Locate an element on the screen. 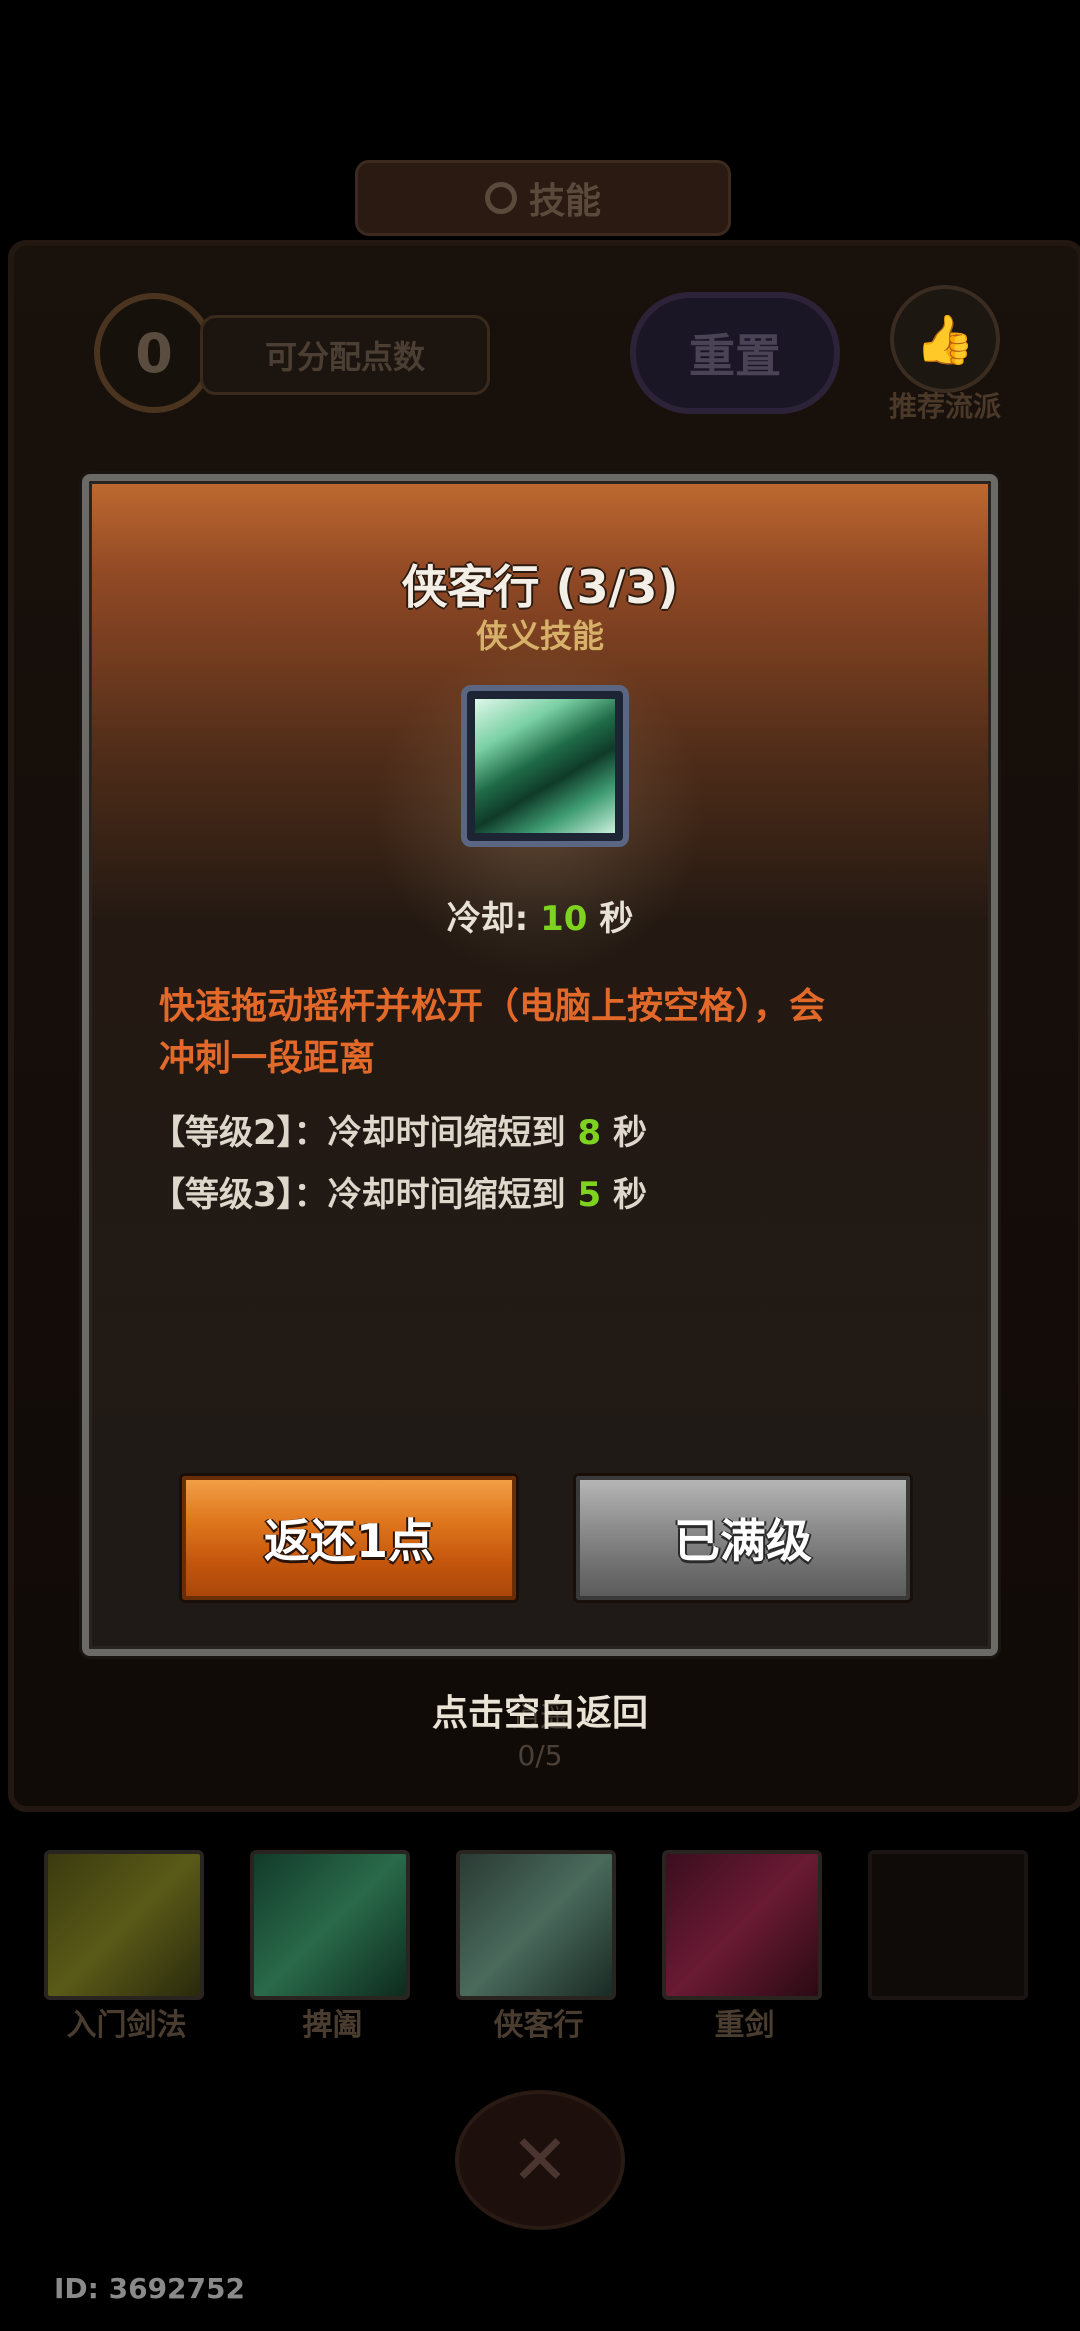 The width and height of the screenshot is (1080, 2331). level-3-effect: 【等级3】：冷却时间缩短到 5 秒 is located at coordinates (399, 1191).